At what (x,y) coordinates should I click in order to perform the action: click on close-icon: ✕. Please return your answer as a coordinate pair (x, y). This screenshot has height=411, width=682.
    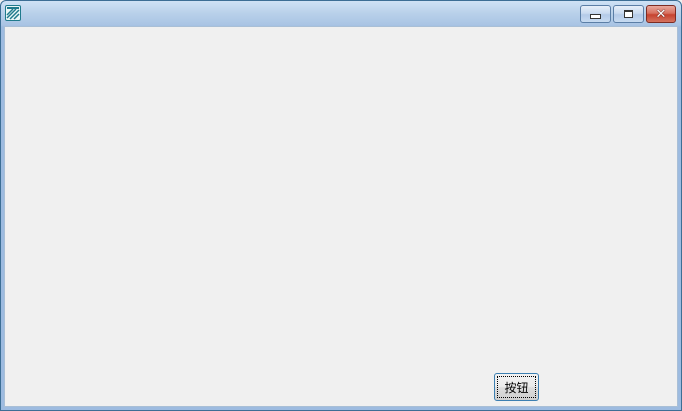
    Looking at the image, I should click on (661, 14).